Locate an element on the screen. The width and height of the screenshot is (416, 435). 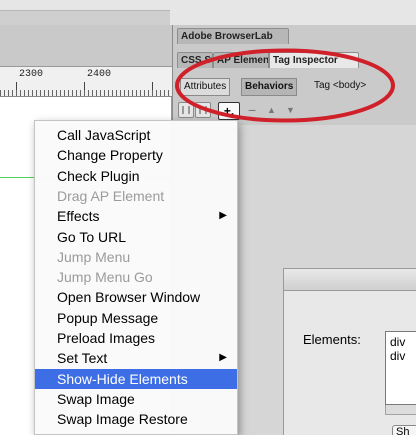
annotation-ellipse is located at coordinates (285, 85).